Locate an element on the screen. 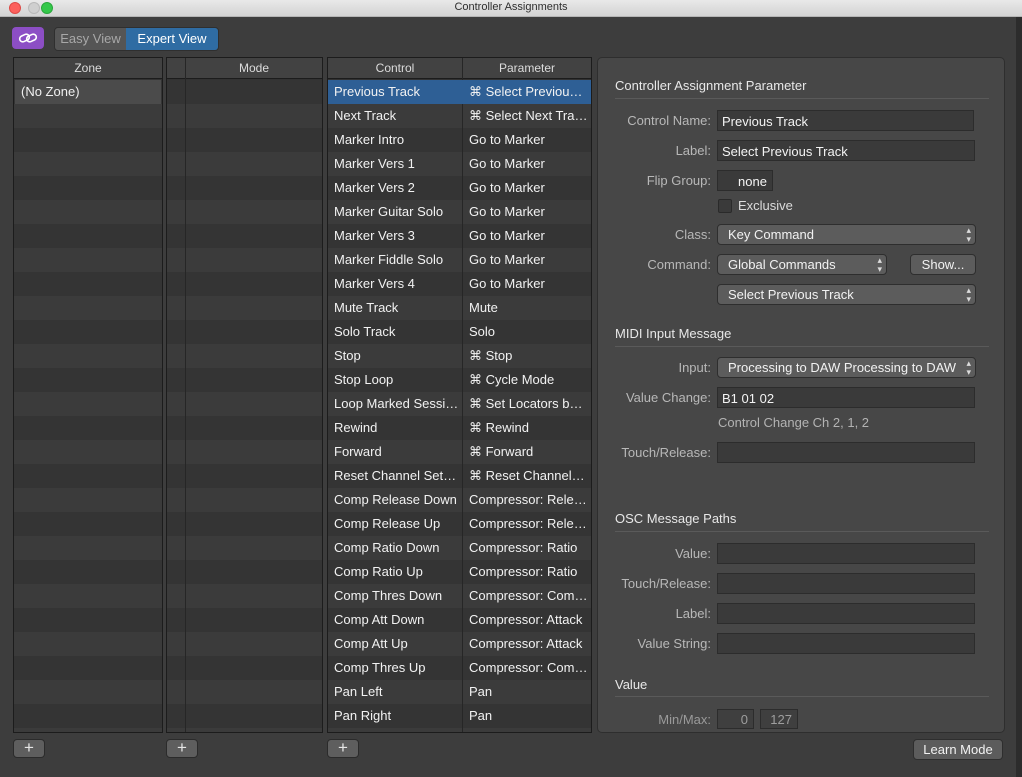  min-field: 0 is located at coordinates (735, 719).